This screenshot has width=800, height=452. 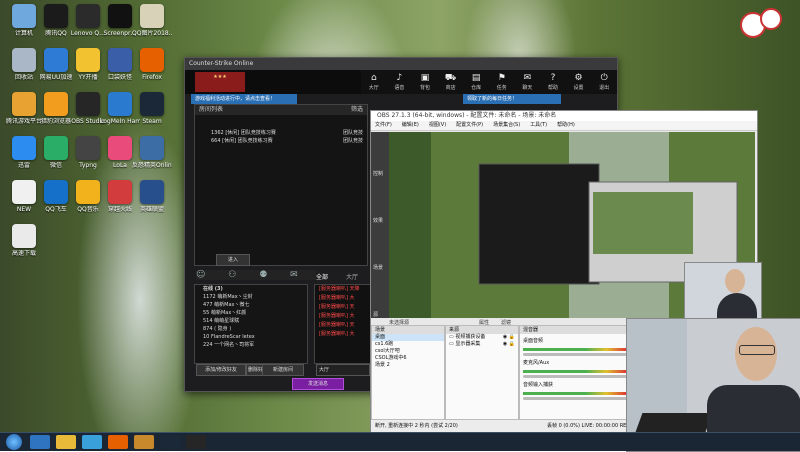 What do you see at coordinates (24, 240) in the screenshot?
I see `desktop-icon: 高速下载` at bounding box center [24, 240].